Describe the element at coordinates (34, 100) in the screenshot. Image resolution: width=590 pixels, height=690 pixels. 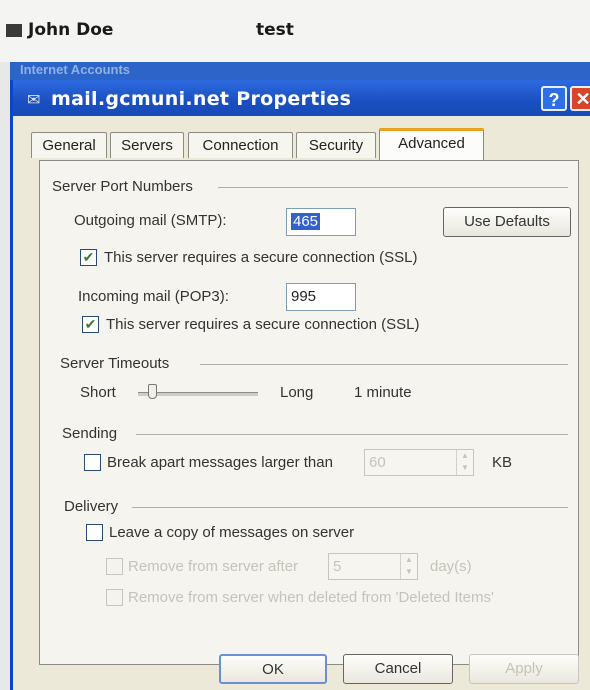
I see `mail-account-icon: ✉` at that location.